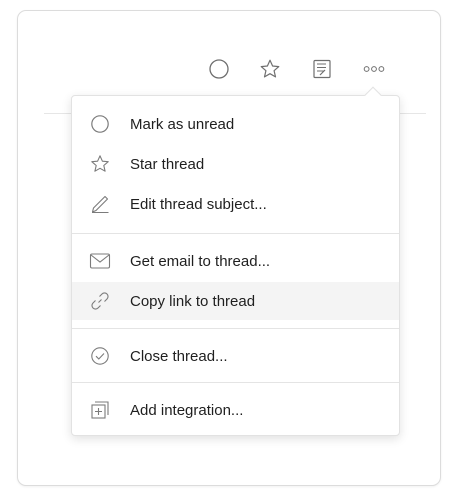 The image size is (461, 489). What do you see at coordinates (193, 301) in the screenshot?
I see `menu-item-label: Copy link to thread` at bounding box center [193, 301].